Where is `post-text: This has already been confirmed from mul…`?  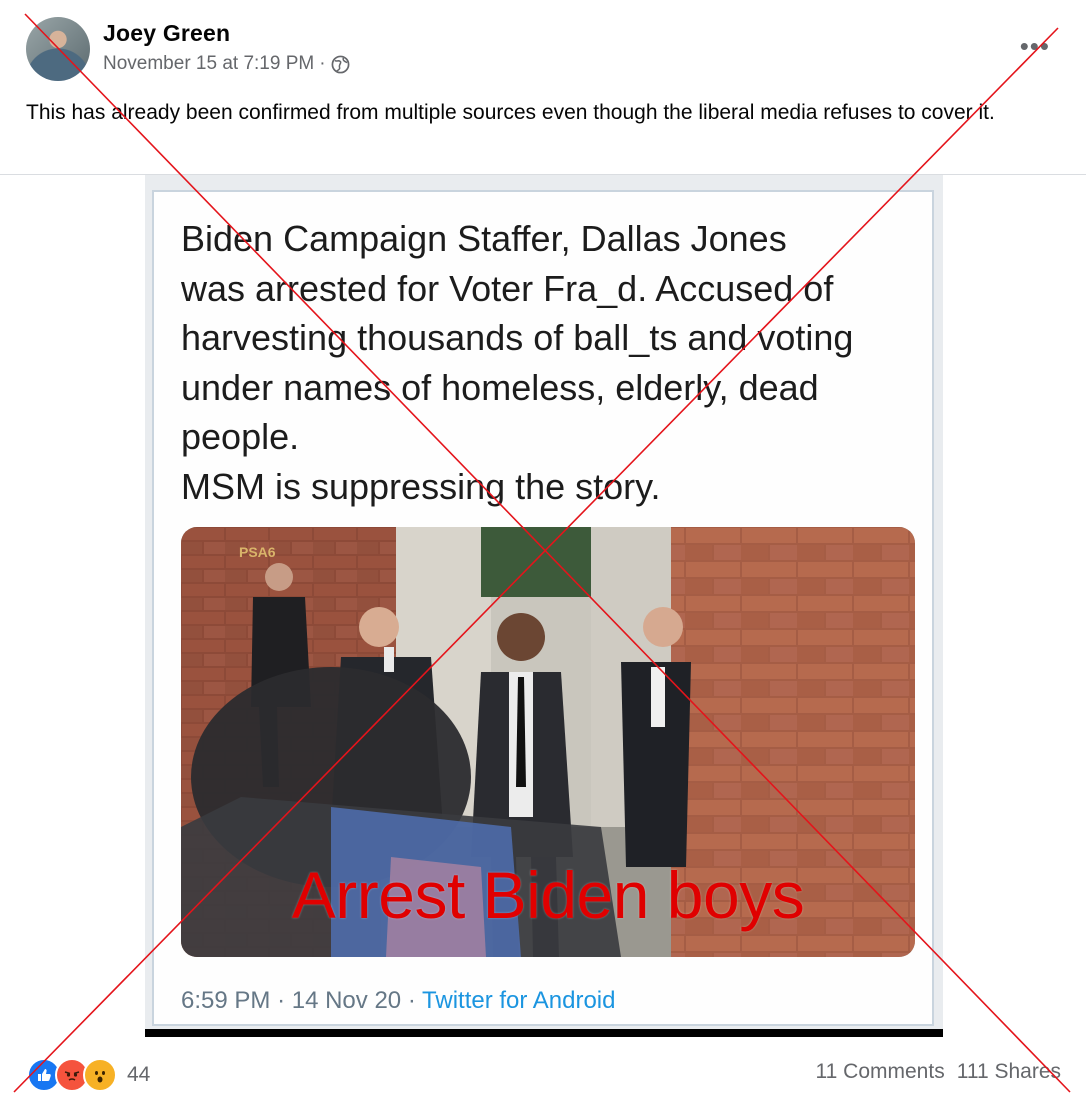
post-text: This has already been confirmed from mul… is located at coordinates (510, 112).